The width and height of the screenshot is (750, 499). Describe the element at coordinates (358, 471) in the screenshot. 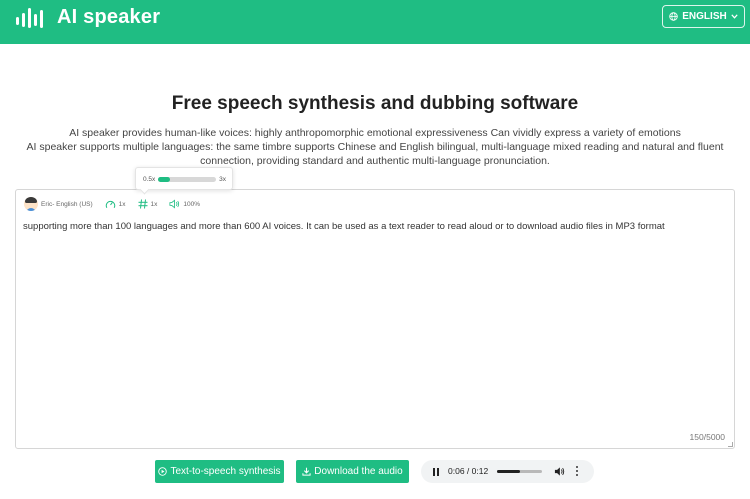

I see `download-audio-label: Download the audio` at that location.